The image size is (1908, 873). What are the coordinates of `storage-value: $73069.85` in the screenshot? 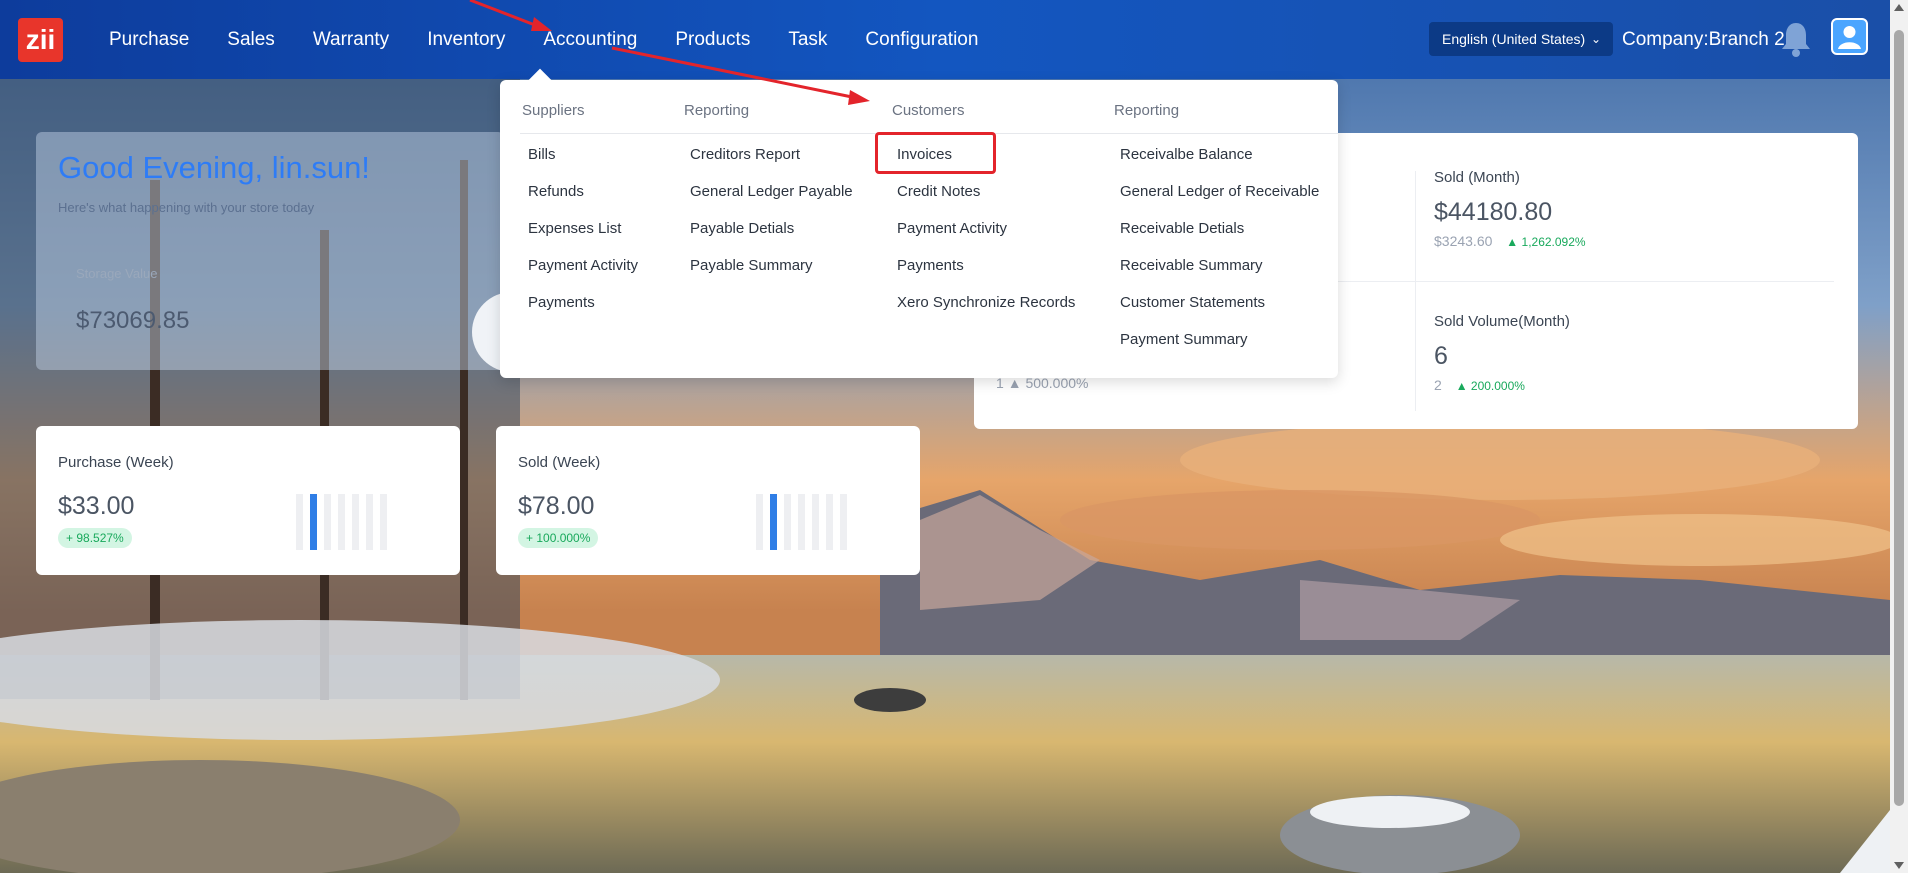 It's located at (133, 320).